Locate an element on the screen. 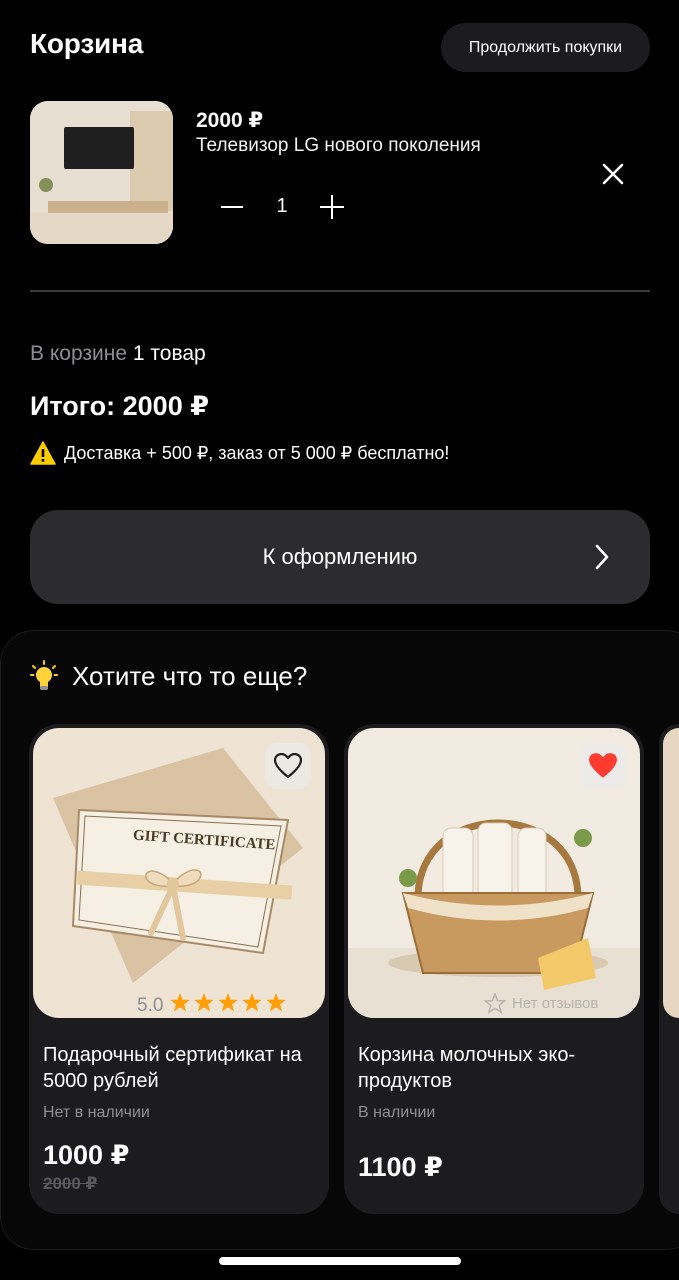  product-price: 1100 ₽ is located at coordinates (400, 1167).